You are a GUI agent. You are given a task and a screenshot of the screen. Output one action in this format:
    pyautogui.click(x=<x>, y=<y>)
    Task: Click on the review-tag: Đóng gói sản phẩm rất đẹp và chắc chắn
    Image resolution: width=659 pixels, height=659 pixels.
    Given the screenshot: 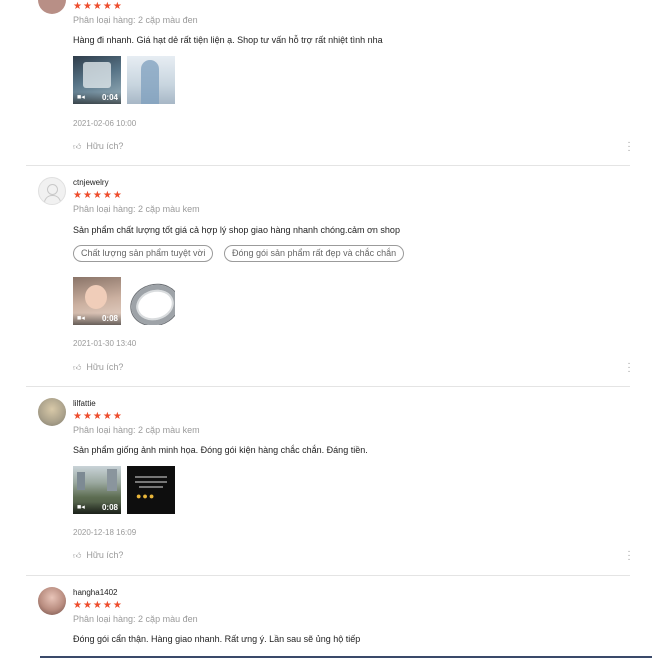 What is the action you would take?
    pyautogui.click(x=314, y=253)
    